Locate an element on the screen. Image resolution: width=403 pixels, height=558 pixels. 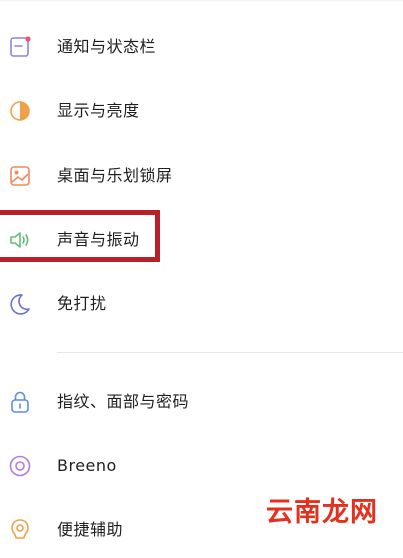
settings-item-notifications: 通知与状态栏 is located at coordinates (201, 47).